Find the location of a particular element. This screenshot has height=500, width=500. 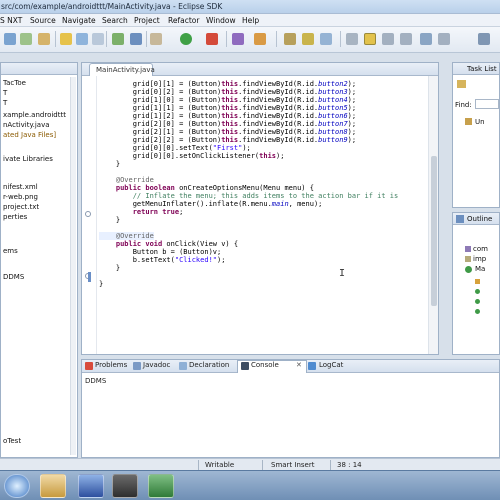

explorer-app-icon is located at coordinates (53, 486).